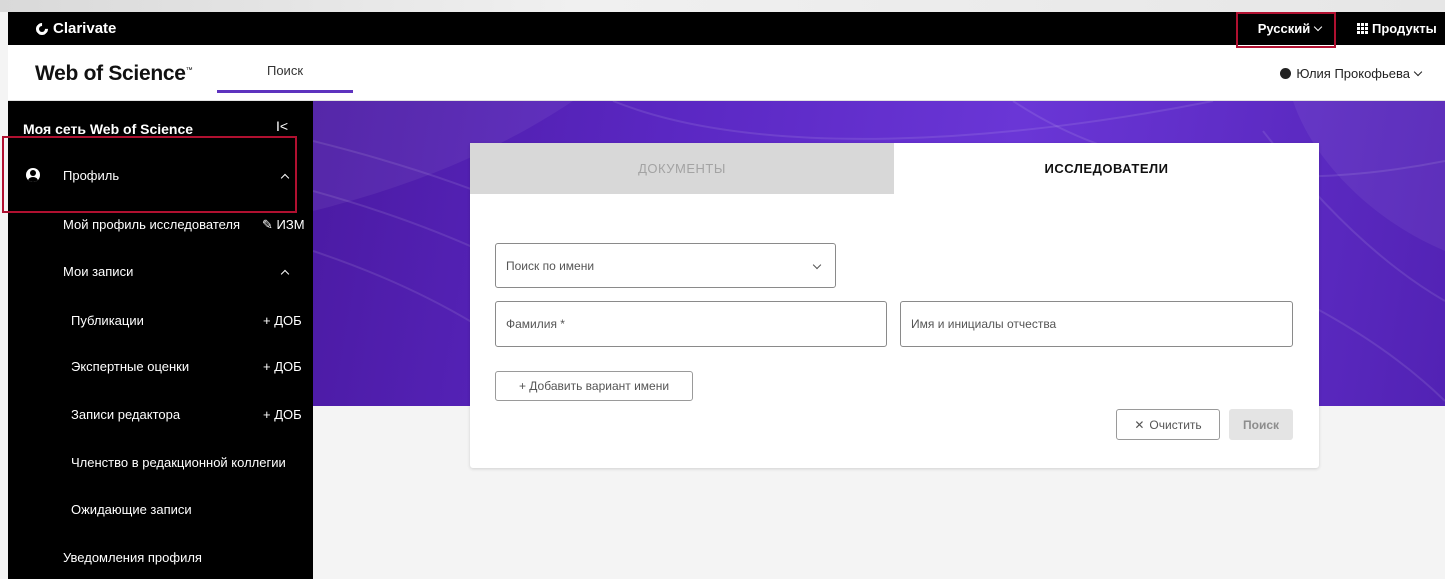 This screenshot has height=579, width=1445. What do you see at coordinates (110, 73) in the screenshot?
I see `logo-text: Web of Science` at bounding box center [110, 73].